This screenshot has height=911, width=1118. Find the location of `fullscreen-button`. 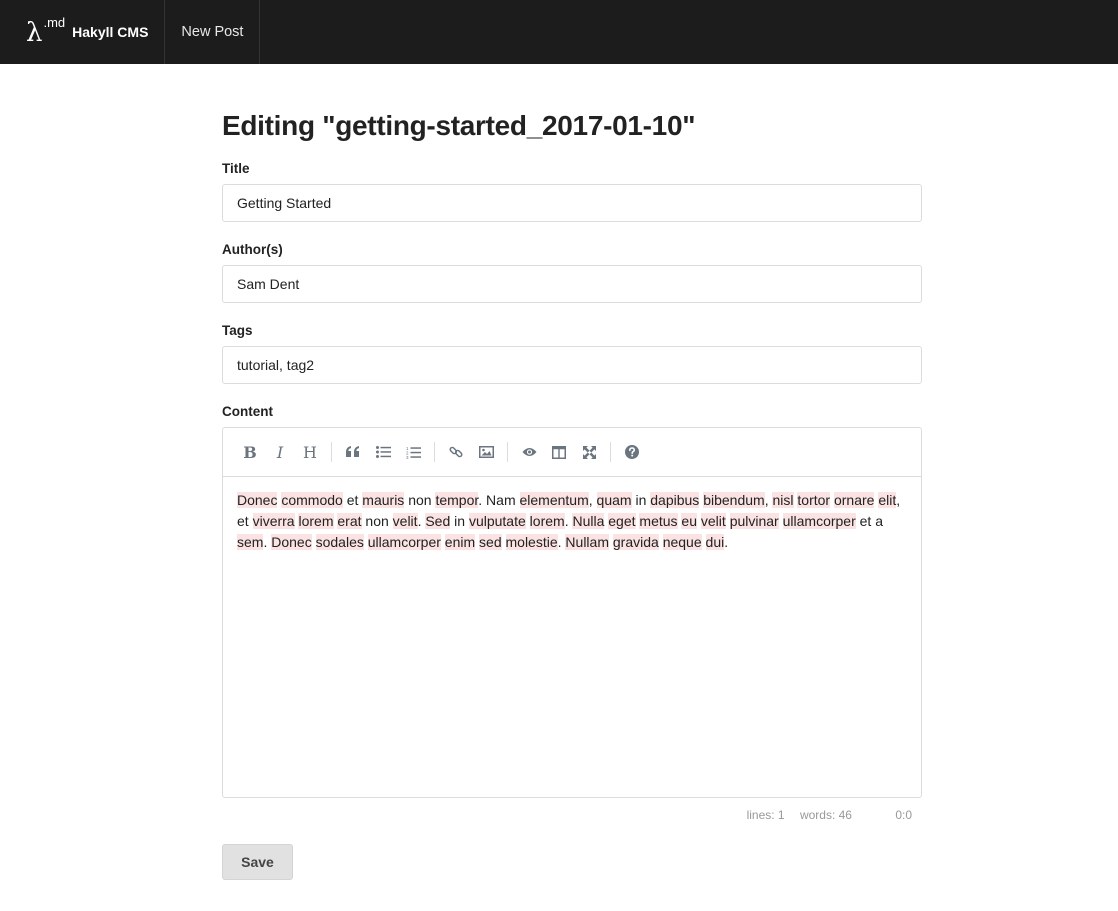

fullscreen-button is located at coordinates (589, 452).